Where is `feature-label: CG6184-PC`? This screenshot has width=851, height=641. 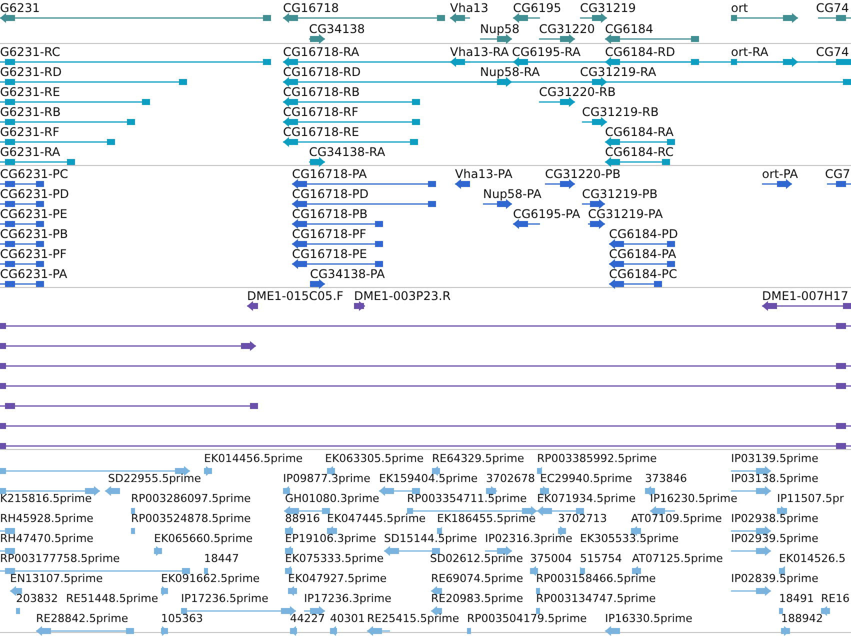 feature-label: CG6184-PC is located at coordinates (643, 274).